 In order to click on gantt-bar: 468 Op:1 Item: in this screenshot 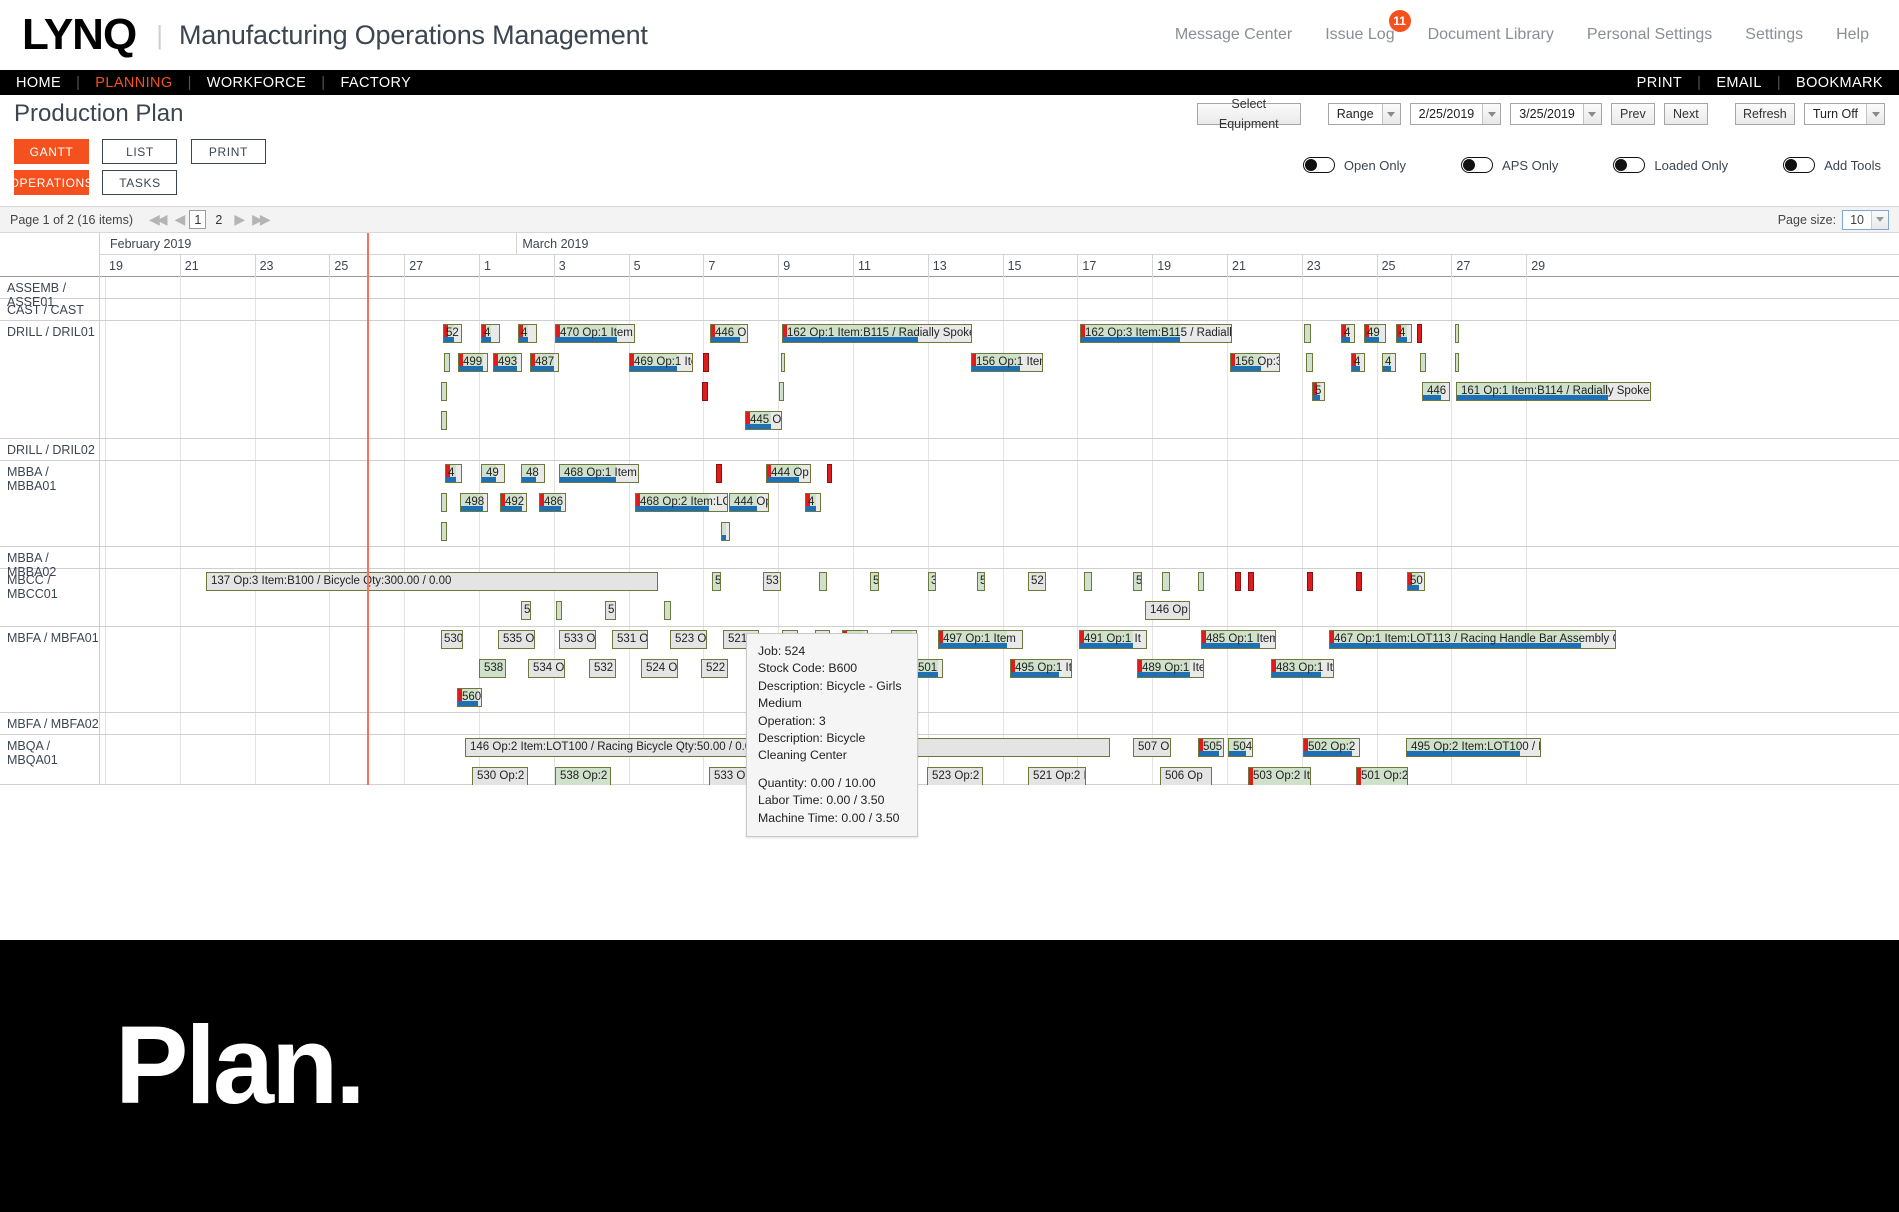, I will do `click(599, 473)`.